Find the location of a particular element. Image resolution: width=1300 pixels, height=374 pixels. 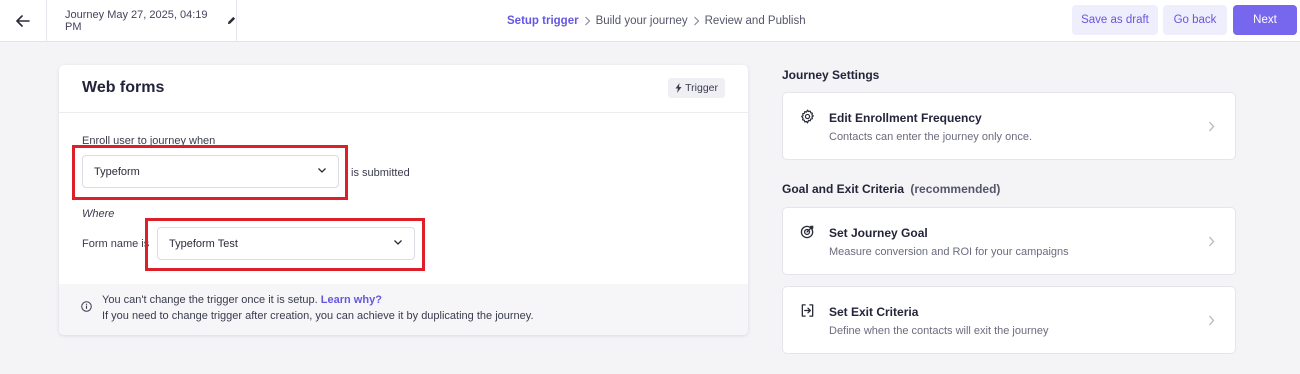

gear-icon is located at coordinates (807, 116).